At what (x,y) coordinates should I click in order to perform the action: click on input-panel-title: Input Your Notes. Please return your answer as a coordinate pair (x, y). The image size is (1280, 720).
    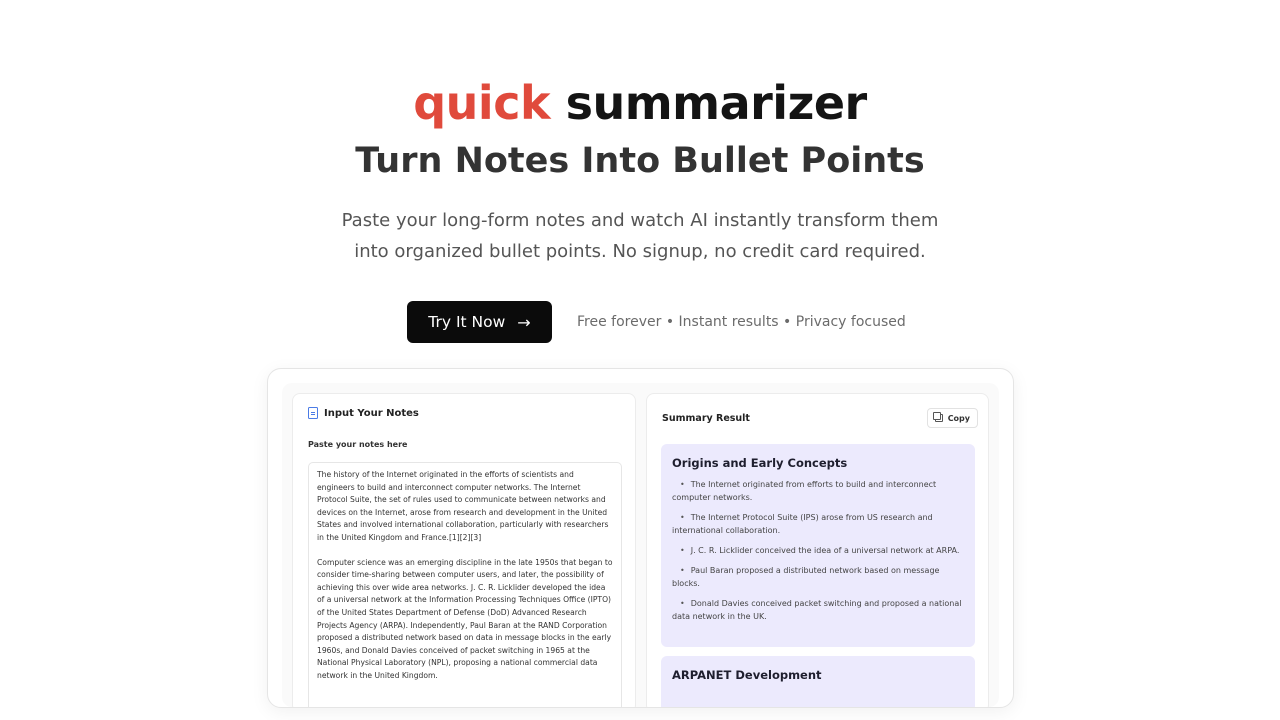
    Looking at the image, I should click on (371, 413).